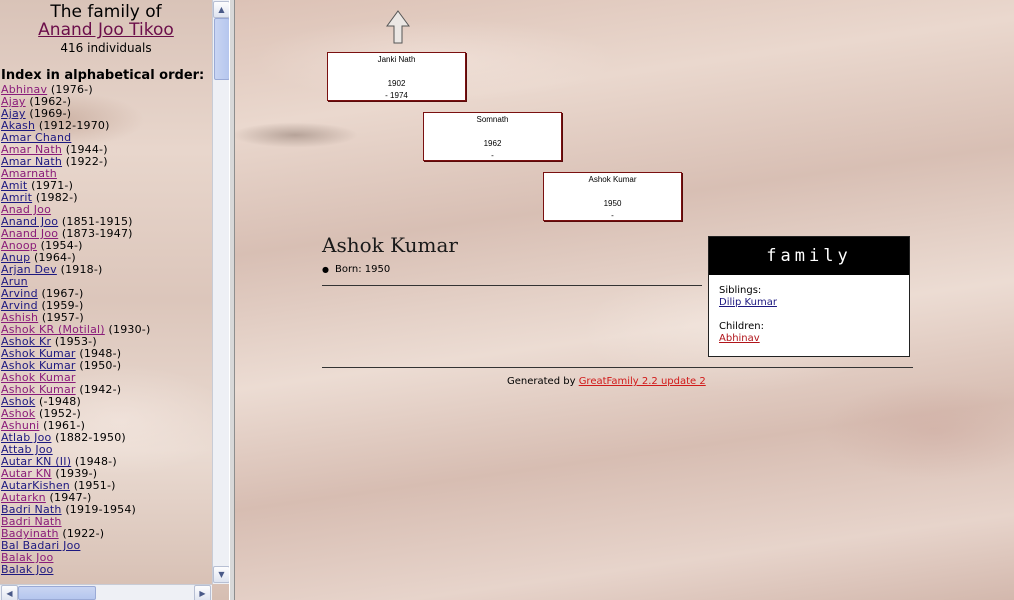  What do you see at coordinates (101, 509) in the screenshot?
I see `index-entry-dates: (1919-1954)` at bounding box center [101, 509].